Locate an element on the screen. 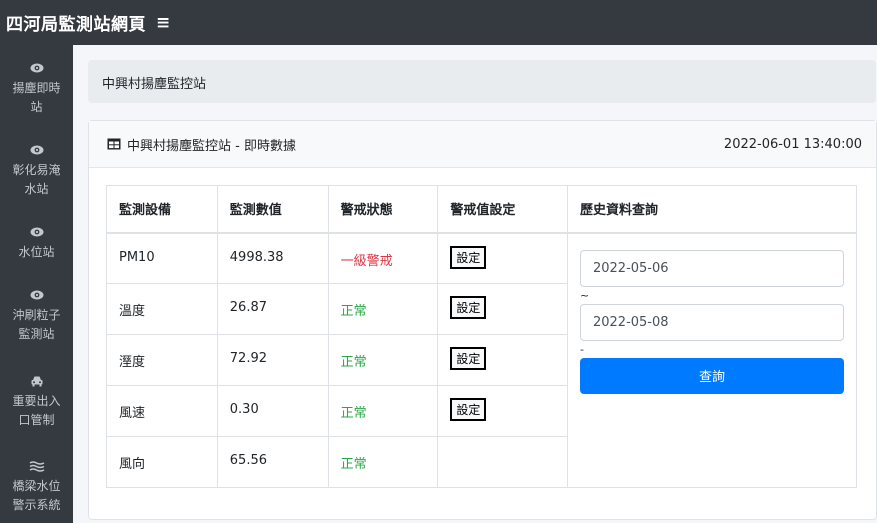  sidebar-item-label: 橋梁水位警示系統 is located at coordinates (36, 495).